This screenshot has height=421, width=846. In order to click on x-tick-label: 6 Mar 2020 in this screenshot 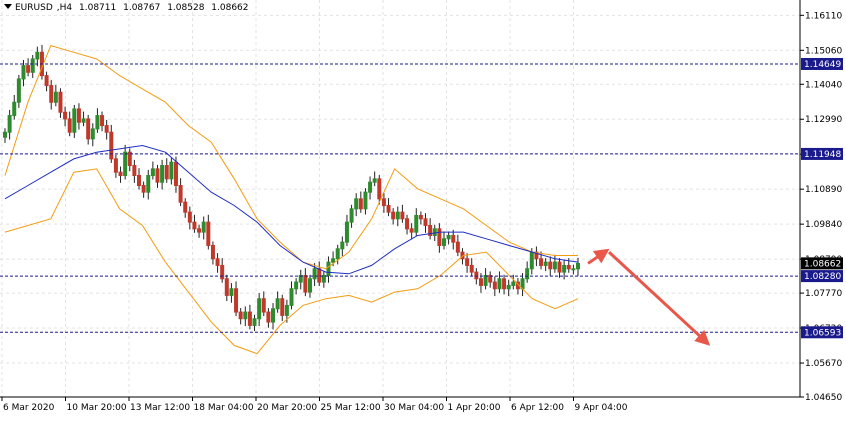, I will do `click(29, 408)`.